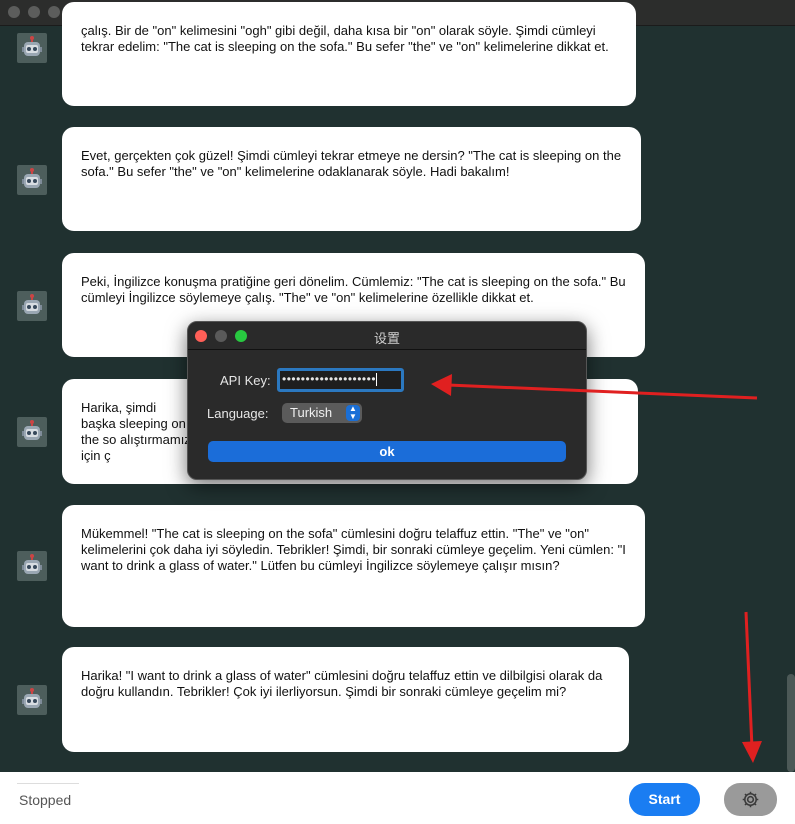  I want to click on dialog-title-bar: 设置, so click(387, 336).